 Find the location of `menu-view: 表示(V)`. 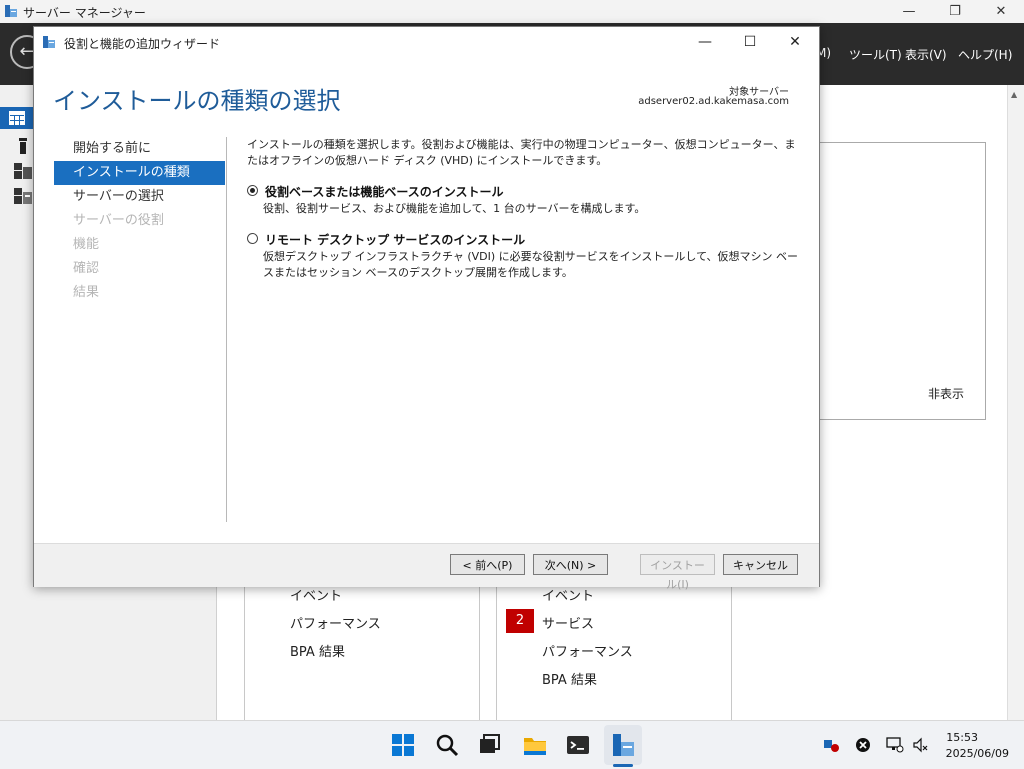

menu-view: 表示(V) is located at coordinates (926, 55).